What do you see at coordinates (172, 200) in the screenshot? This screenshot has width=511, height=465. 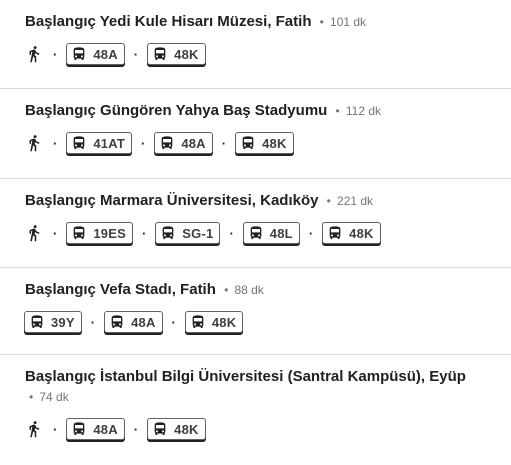 I see `route-title: Başlangıç Marmara Üniversitesi, Kadıköy` at bounding box center [172, 200].